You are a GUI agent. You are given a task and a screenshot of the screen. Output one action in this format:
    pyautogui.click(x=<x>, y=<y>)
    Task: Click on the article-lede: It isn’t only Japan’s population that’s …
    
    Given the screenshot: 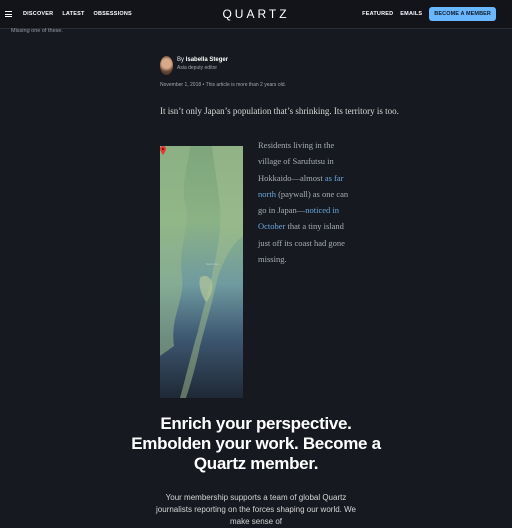 What is the action you would take?
    pyautogui.click(x=279, y=111)
    